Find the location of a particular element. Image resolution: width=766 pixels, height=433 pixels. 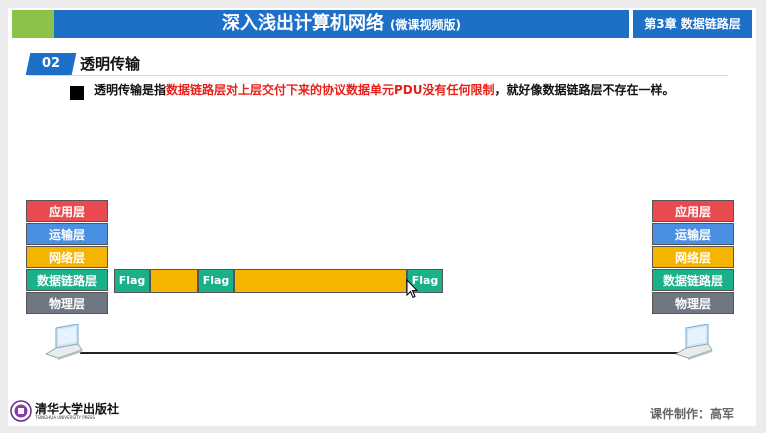

right-layer-application: 应用层 is located at coordinates (693, 211).